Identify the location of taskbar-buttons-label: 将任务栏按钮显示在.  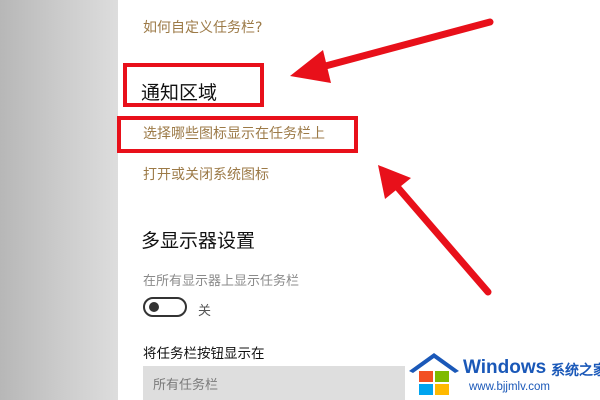
(204, 354).